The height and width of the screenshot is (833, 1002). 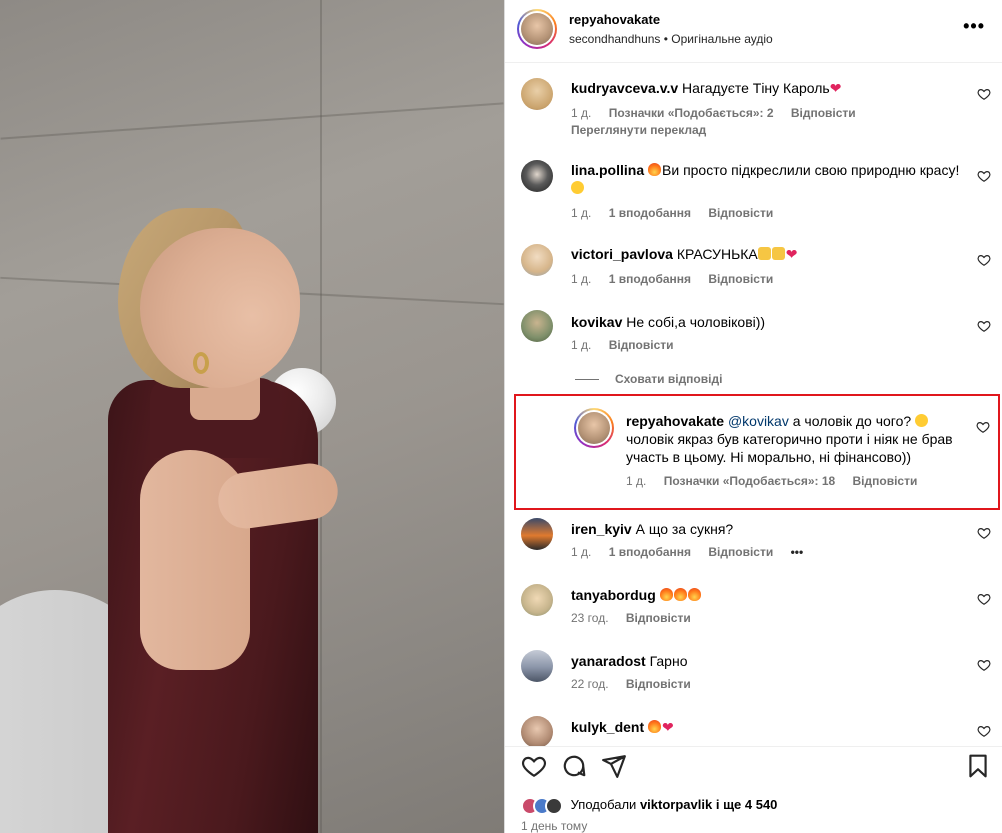 What do you see at coordinates (638, 130) in the screenshot?
I see `see-translation-link: Переглянути переклад` at bounding box center [638, 130].